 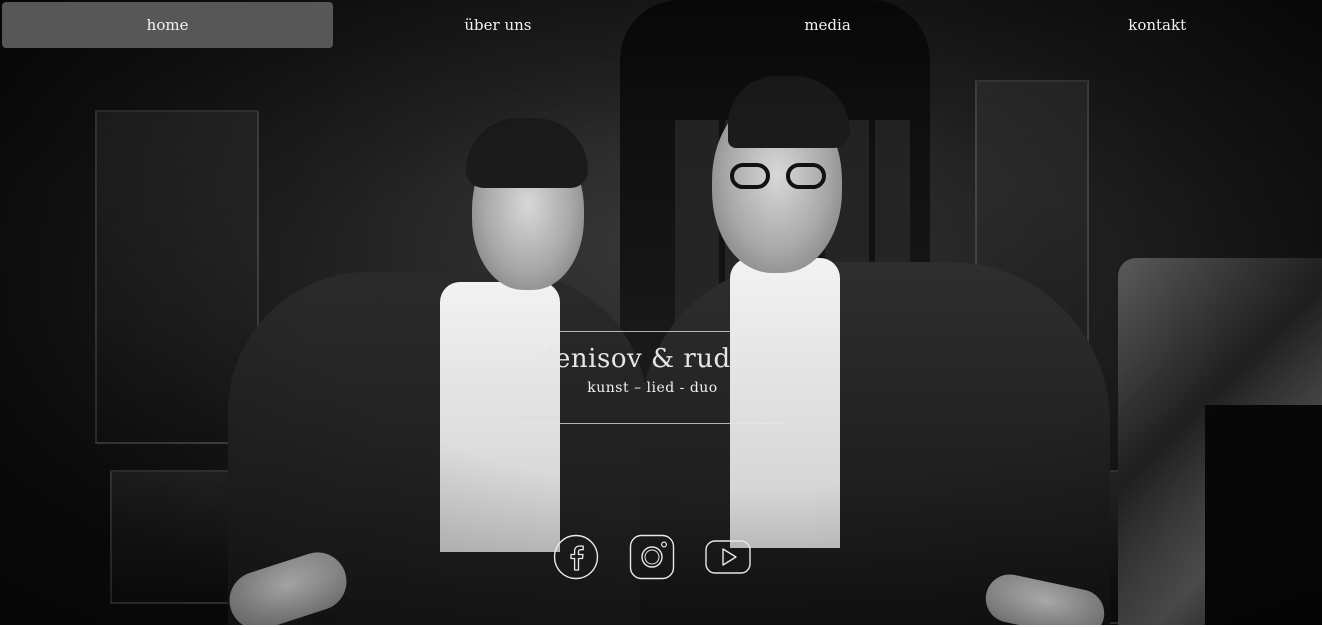 I want to click on nav-item-home: home, so click(x=168, y=25).